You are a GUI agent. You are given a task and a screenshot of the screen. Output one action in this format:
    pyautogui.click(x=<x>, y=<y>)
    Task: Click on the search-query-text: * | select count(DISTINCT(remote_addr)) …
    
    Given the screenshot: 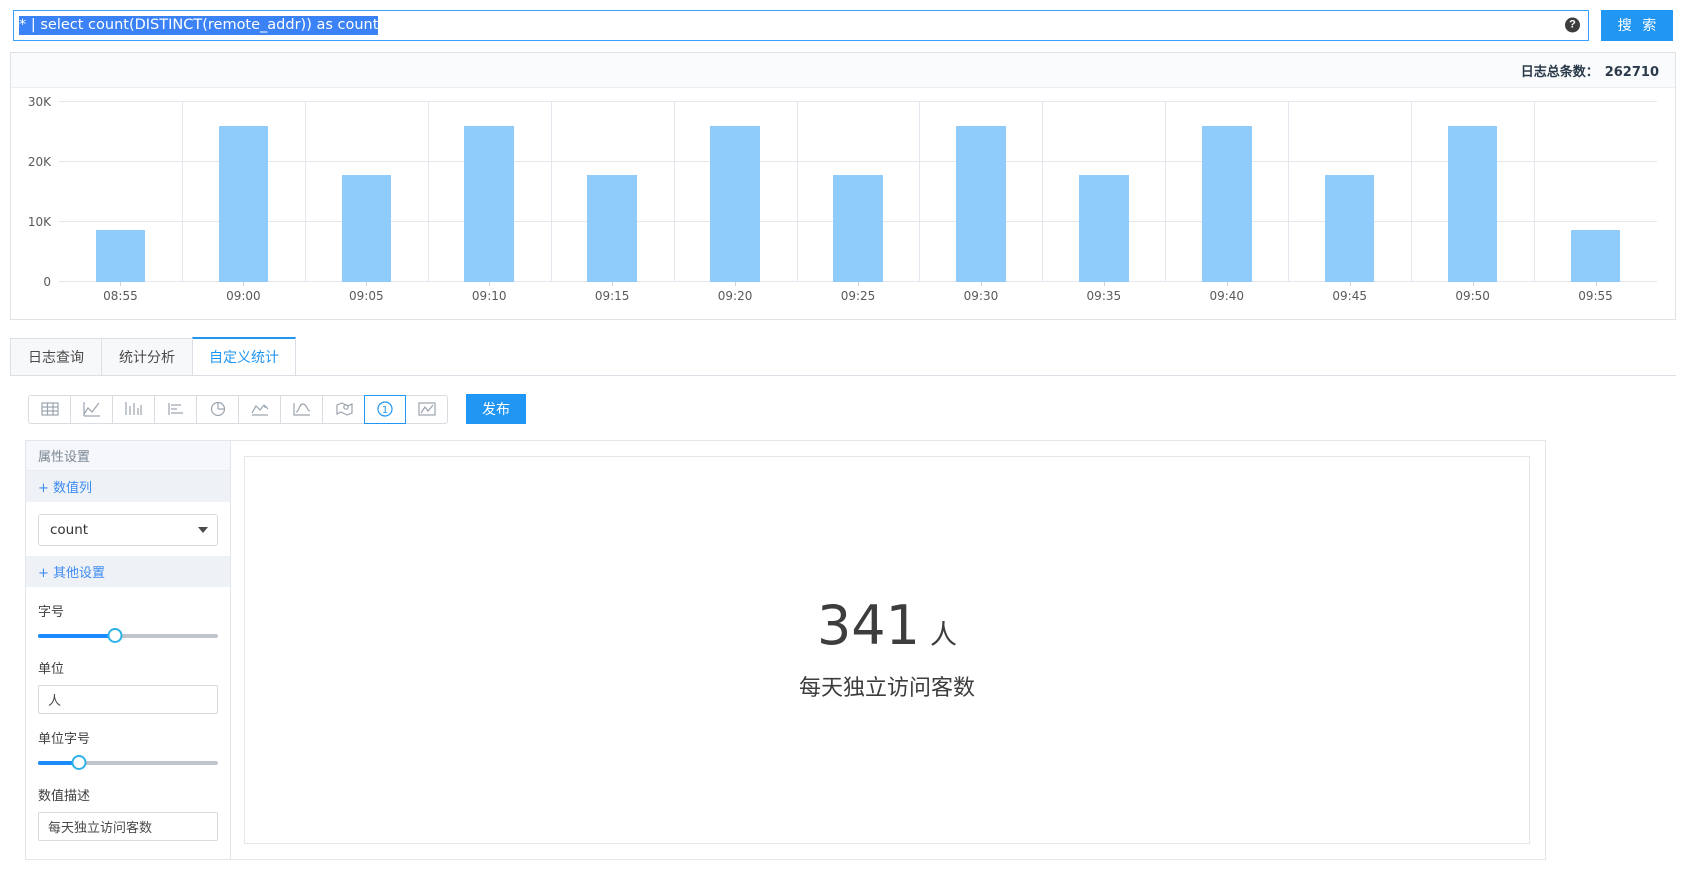 What is the action you would take?
    pyautogui.click(x=199, y=25)
    